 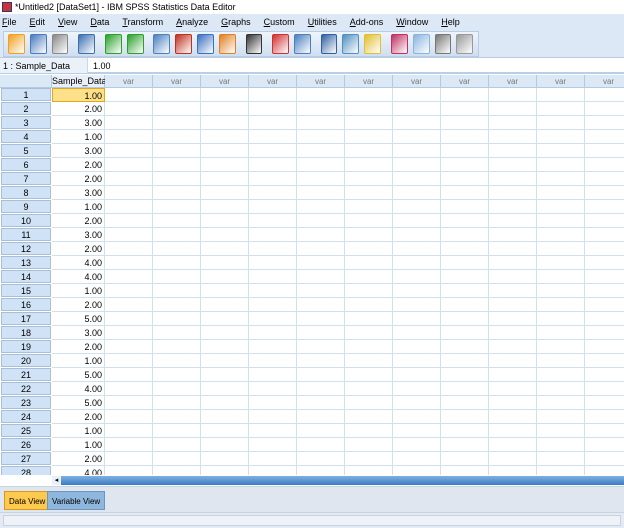 I want to click on menu-file: File, so click(x=9, y=22).